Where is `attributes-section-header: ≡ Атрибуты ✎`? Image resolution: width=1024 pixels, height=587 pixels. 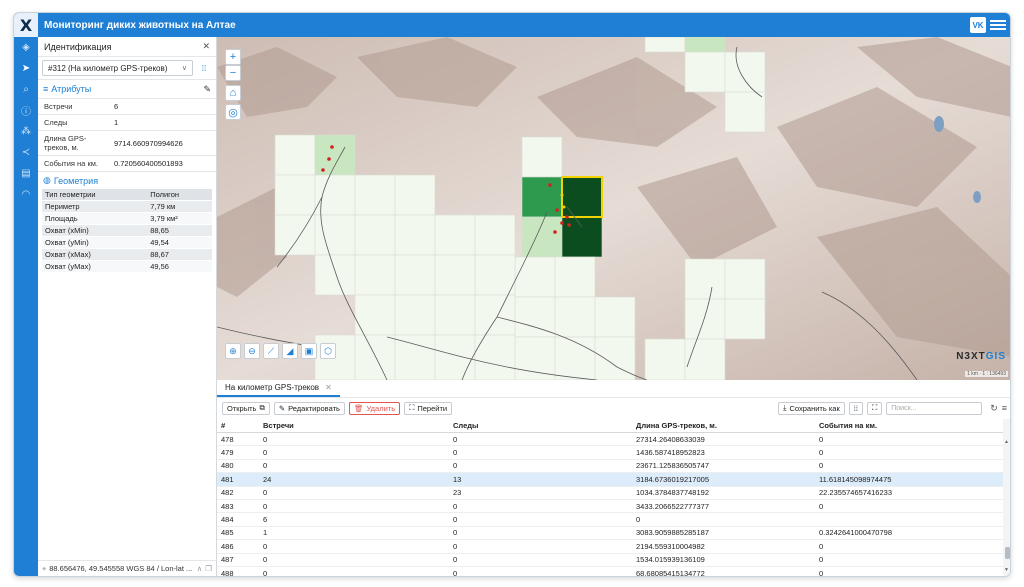 attributes-section-header: ≡ Атрибуты ✎ is located at coordinates (127, 89).